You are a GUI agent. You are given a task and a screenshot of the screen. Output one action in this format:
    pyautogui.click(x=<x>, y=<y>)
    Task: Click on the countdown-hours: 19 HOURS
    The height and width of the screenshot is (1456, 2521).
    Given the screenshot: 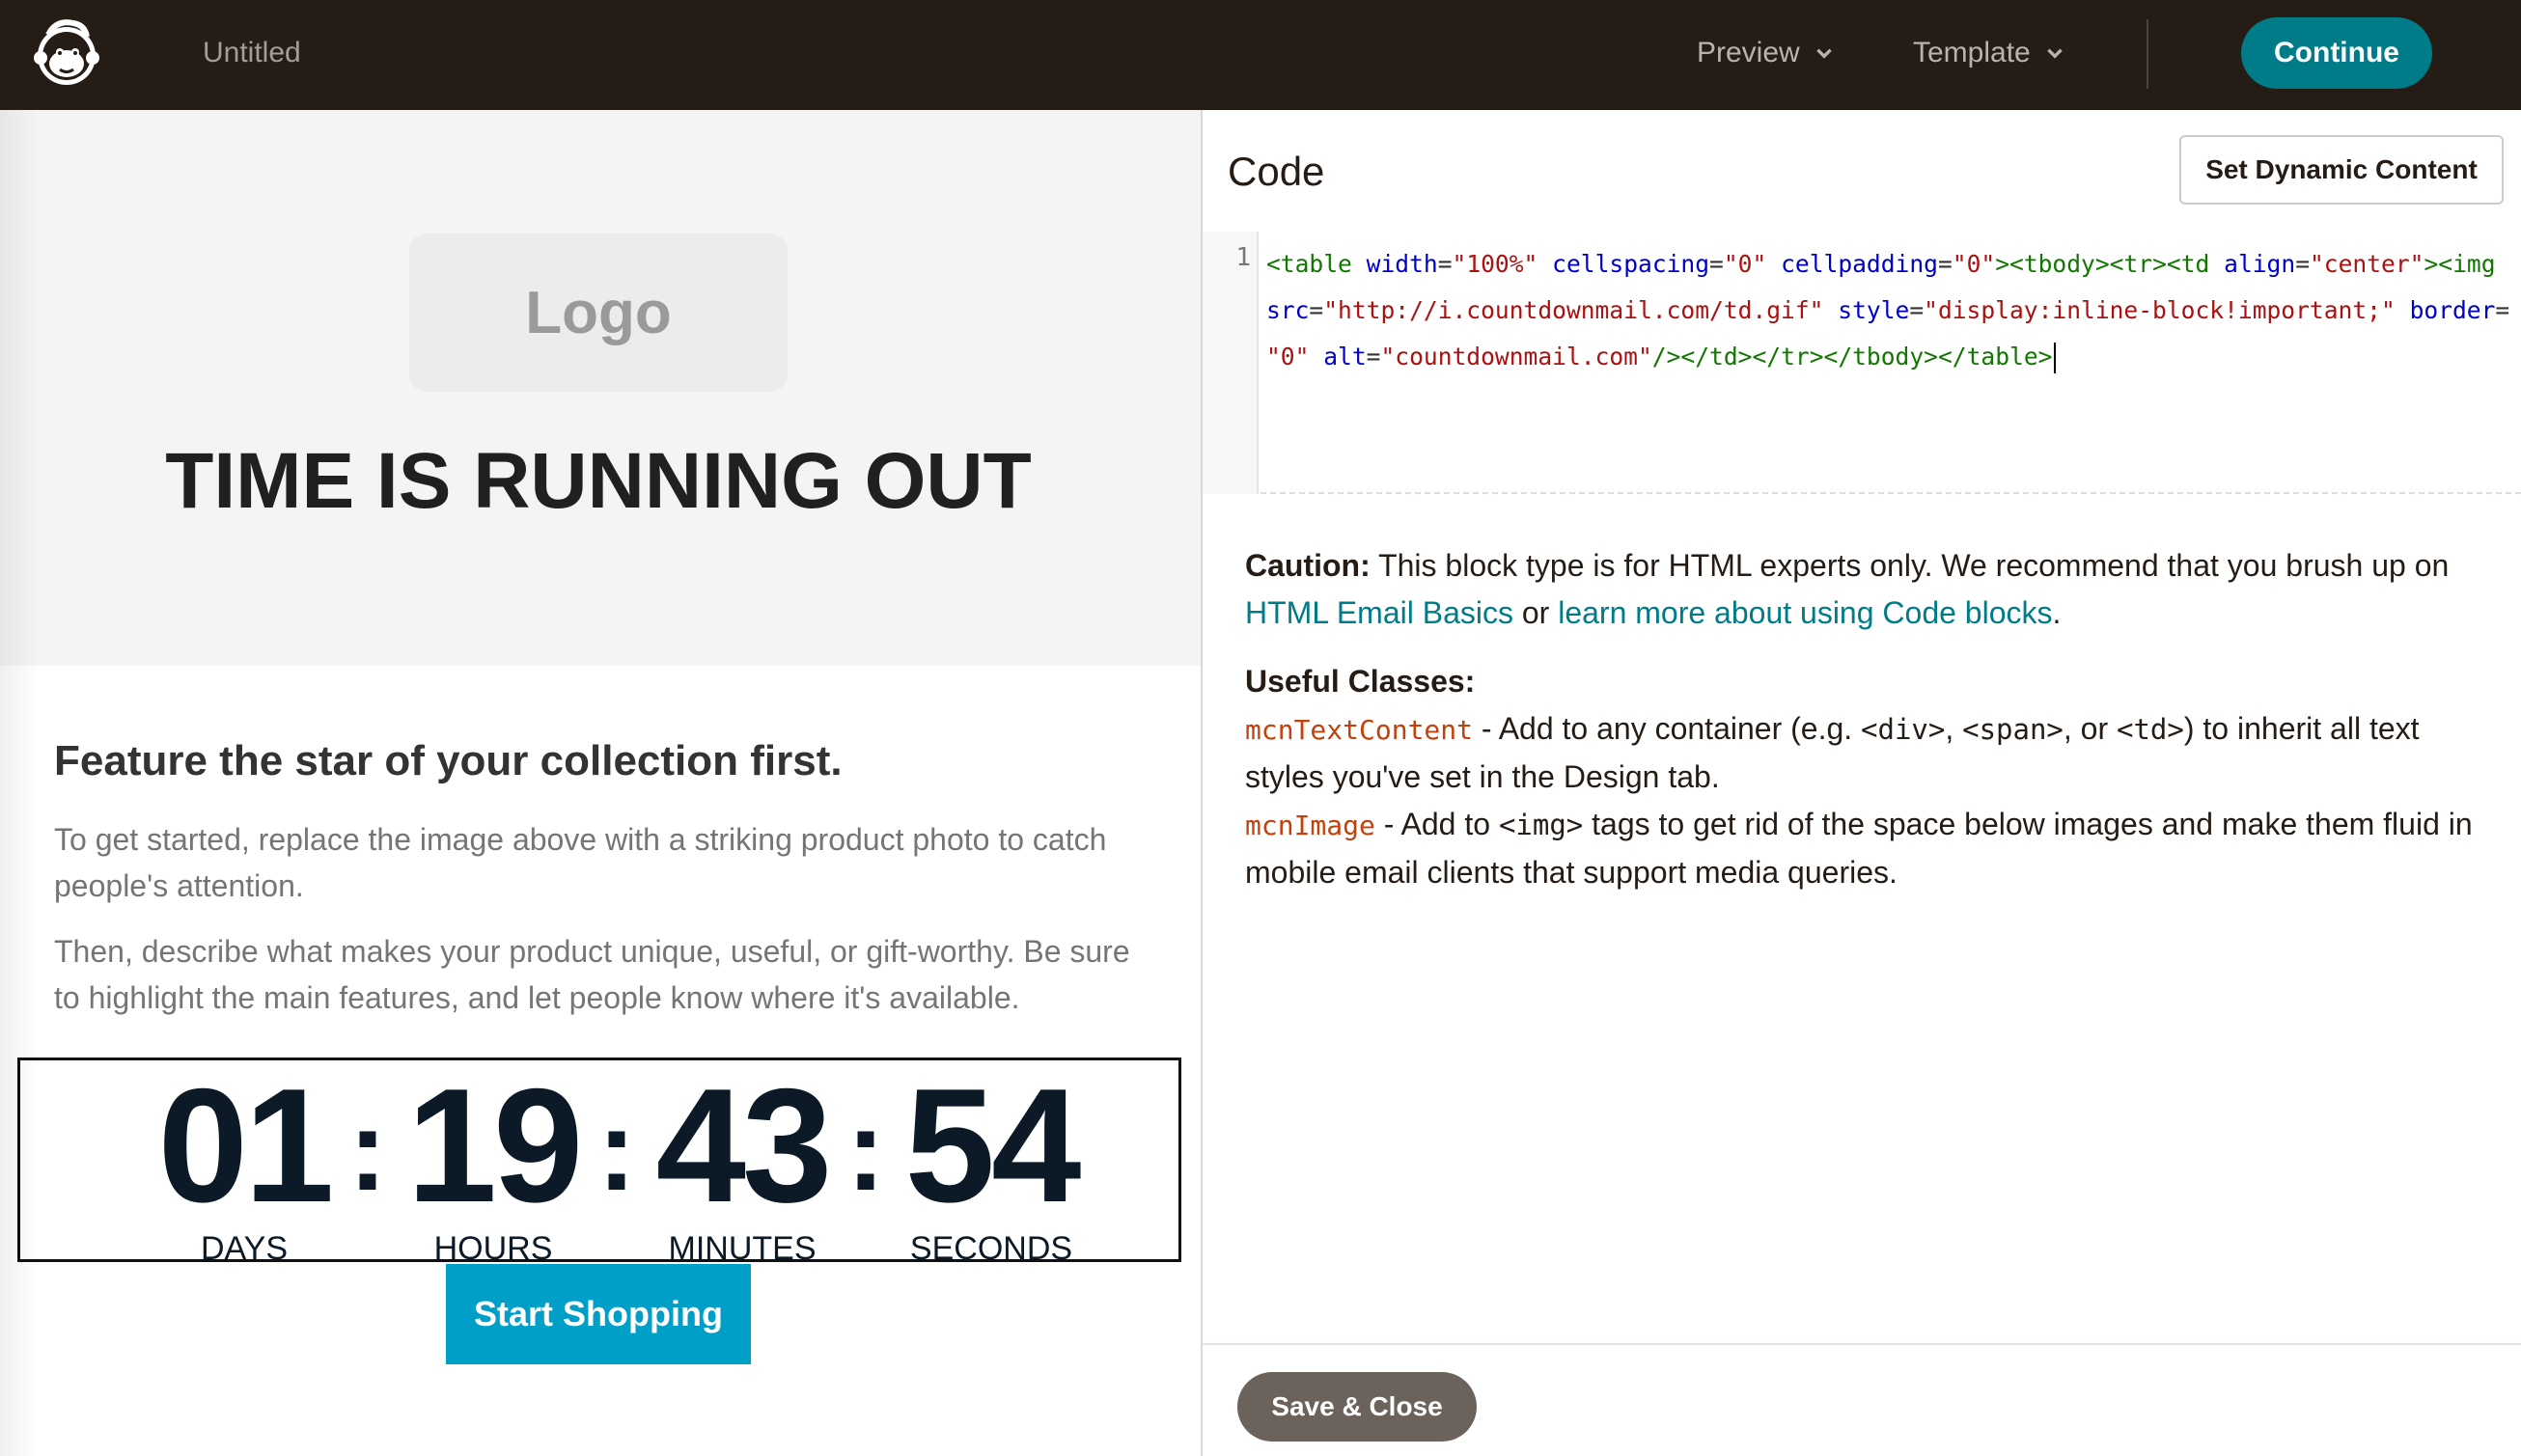 What is the action you would take?
    pyautogui.click(x=493, y=1164)
    